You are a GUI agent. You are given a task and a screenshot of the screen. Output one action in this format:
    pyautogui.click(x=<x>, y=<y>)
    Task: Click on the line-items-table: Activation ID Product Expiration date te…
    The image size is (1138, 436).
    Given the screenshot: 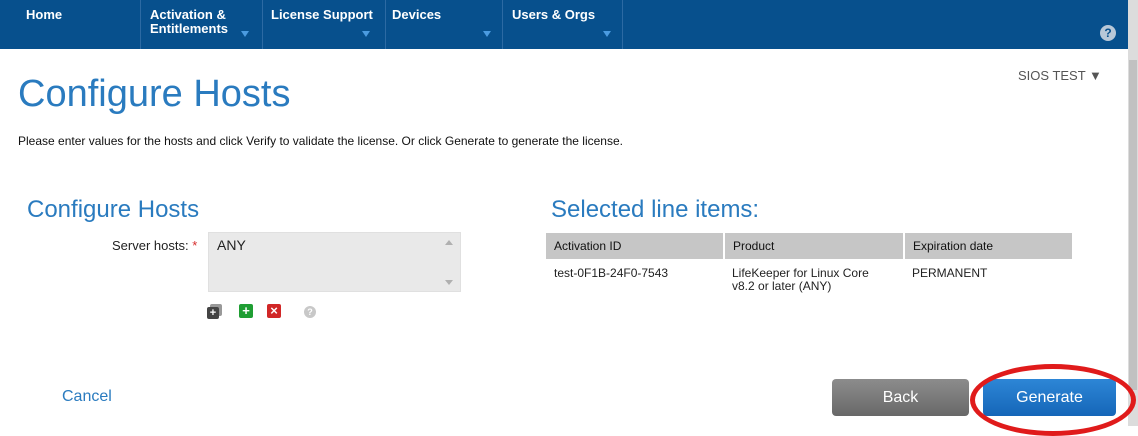 What is the action you would take?
    pyautogui.click(x=809, y=263)
    